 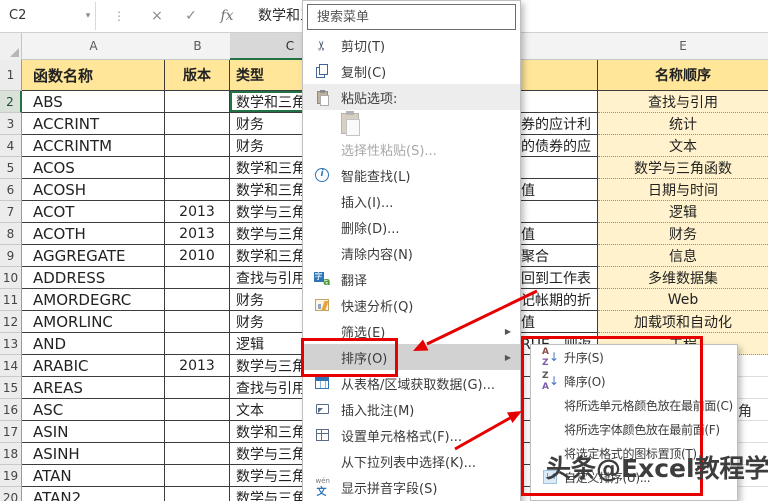 I want to click on row-header: 8, so click(x=11, y=234).